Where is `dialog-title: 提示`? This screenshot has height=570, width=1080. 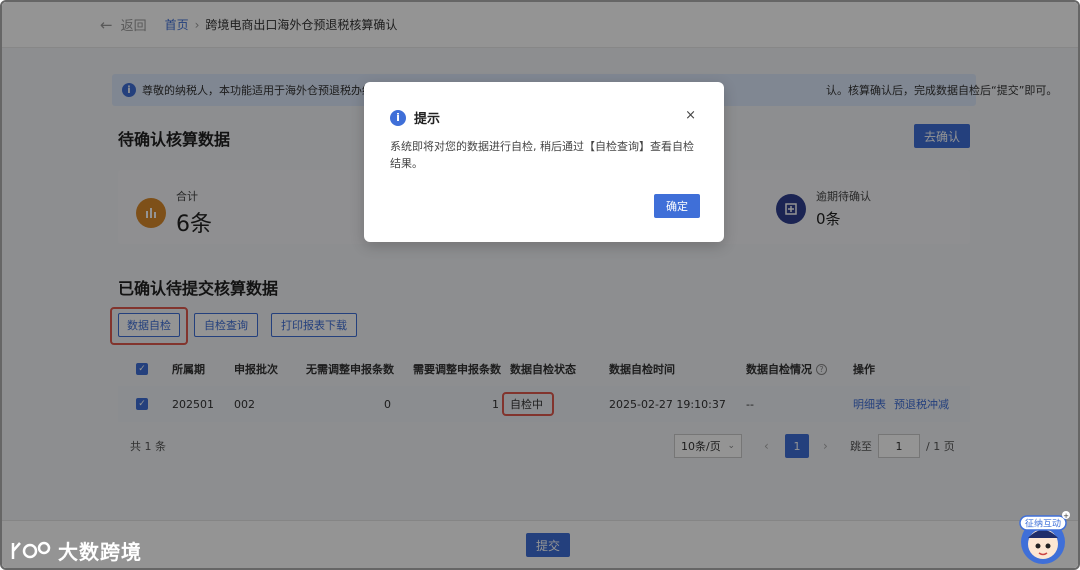 dialog-title: 提示 is located at coordinates (427, 119).